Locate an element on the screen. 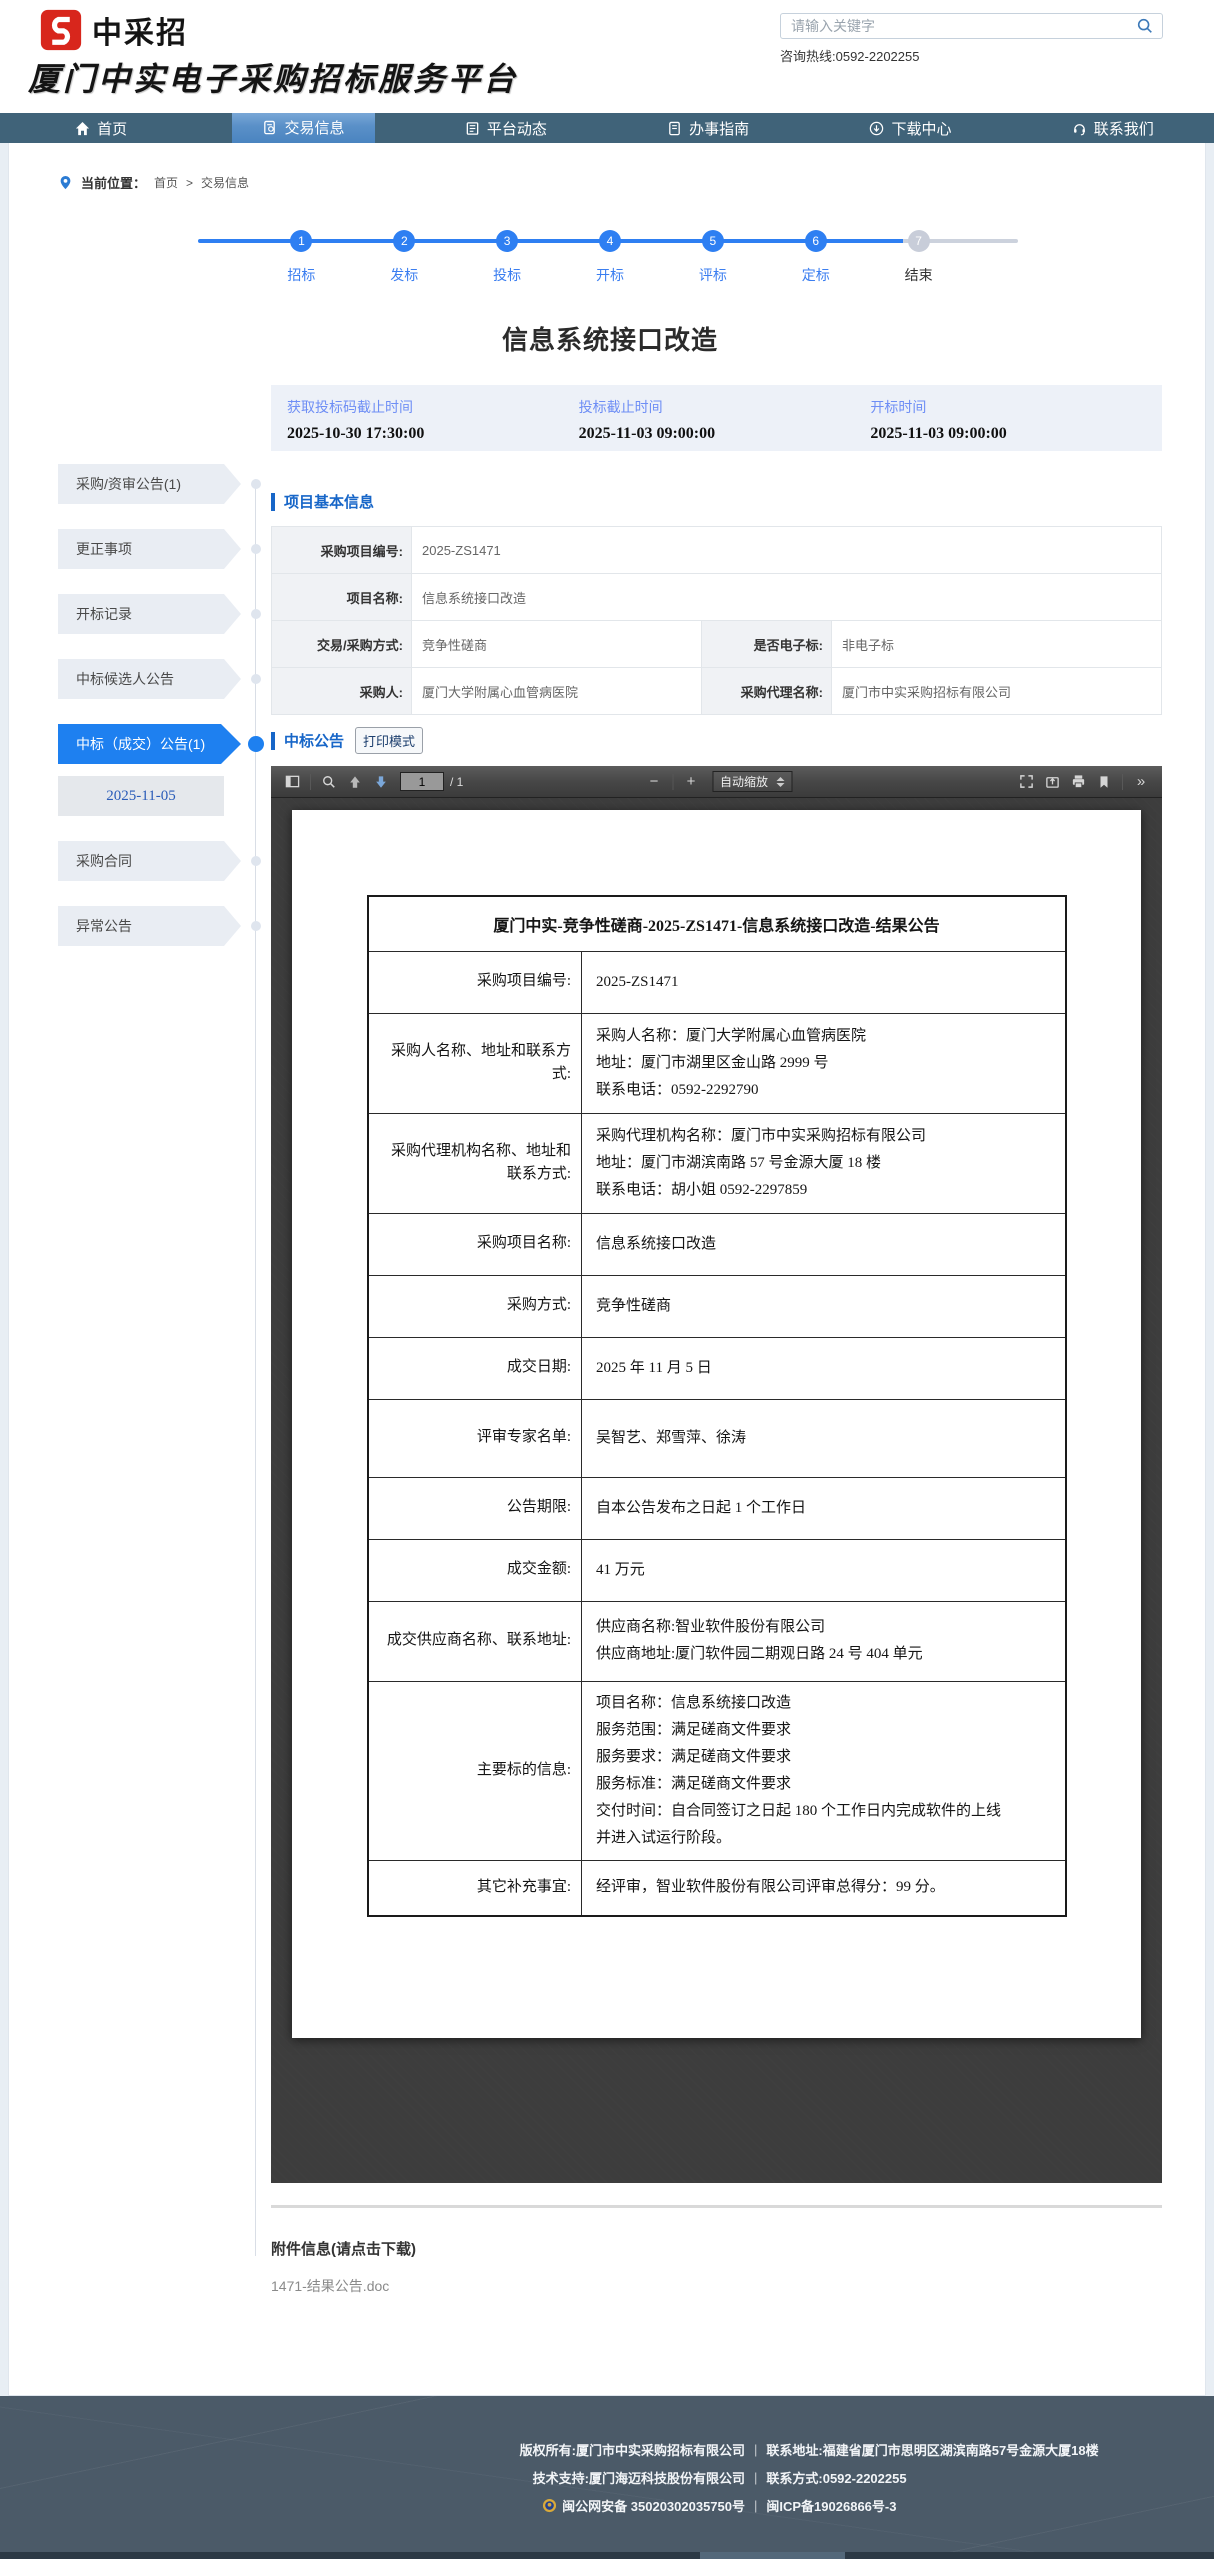 This screenshot has height=2559, width=1214. search-icon is located at coordinates (1145, 26).